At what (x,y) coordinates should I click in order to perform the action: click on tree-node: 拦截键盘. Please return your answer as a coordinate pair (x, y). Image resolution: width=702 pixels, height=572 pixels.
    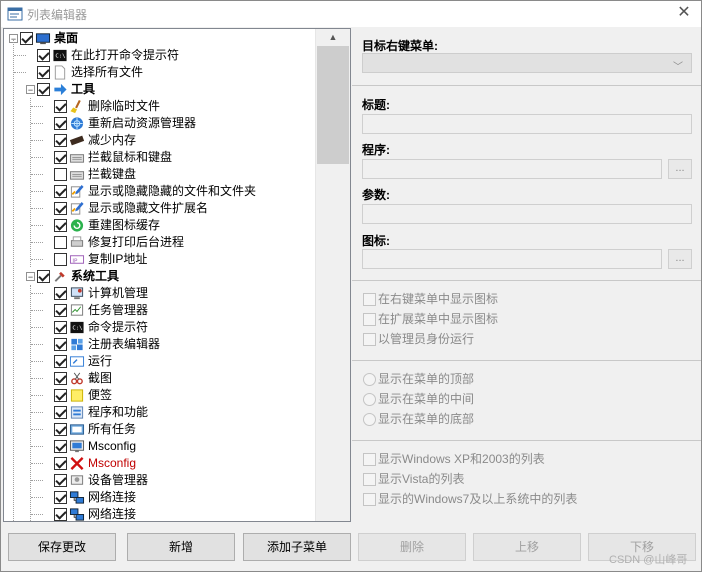
    Looking at the image, I should click on (159, 174).